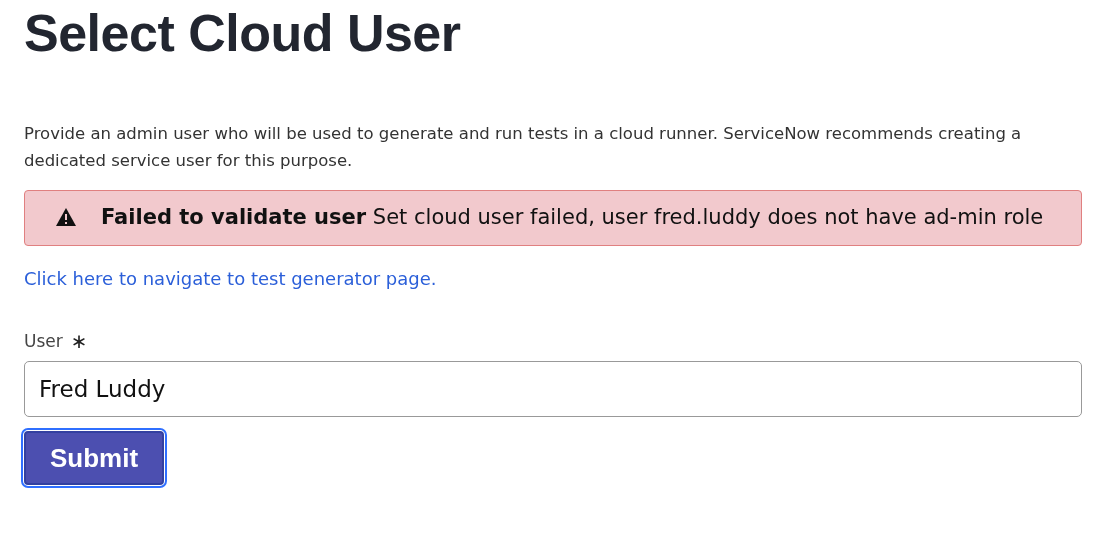 This screenshot has width=1094, height=558. What do you see at coordinates (553, 389) in the screenshot?
I see `user-field: Fred Luddy` at bounding box center [553, 389].